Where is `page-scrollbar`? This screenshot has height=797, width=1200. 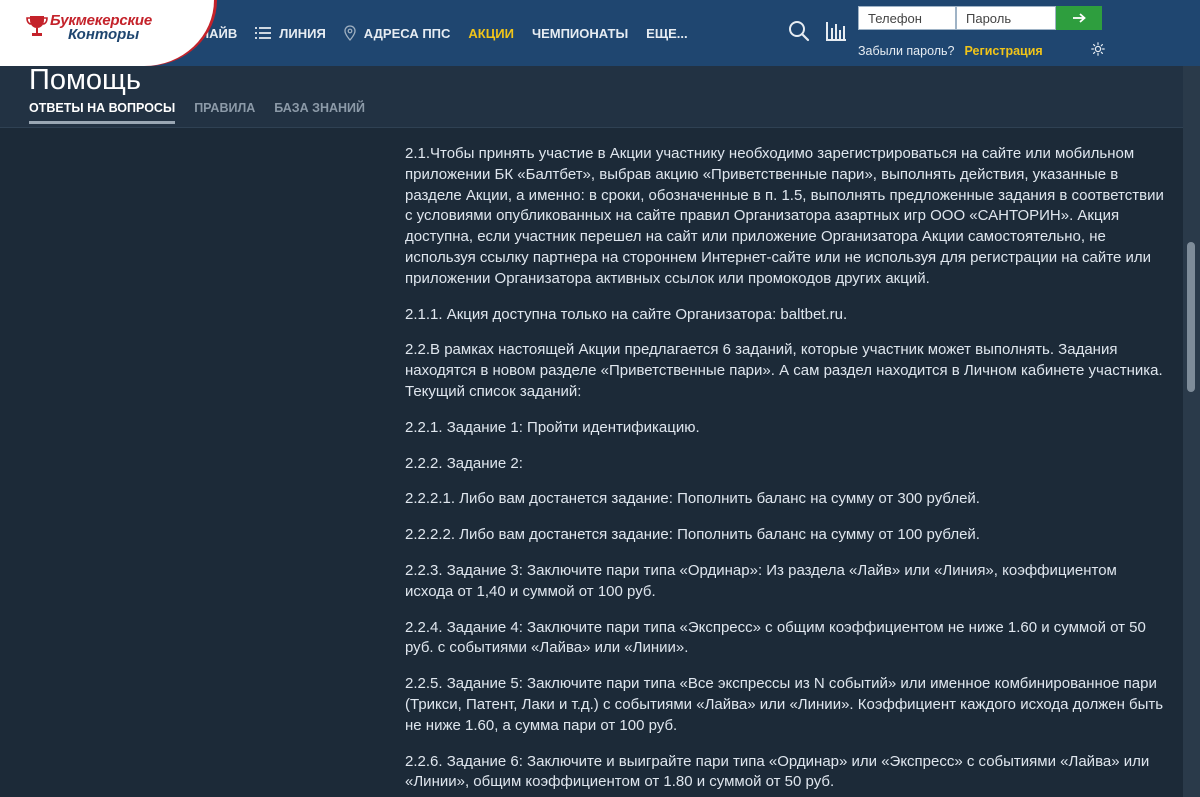
page-scrollbar is located at coordinates (1191, 431).